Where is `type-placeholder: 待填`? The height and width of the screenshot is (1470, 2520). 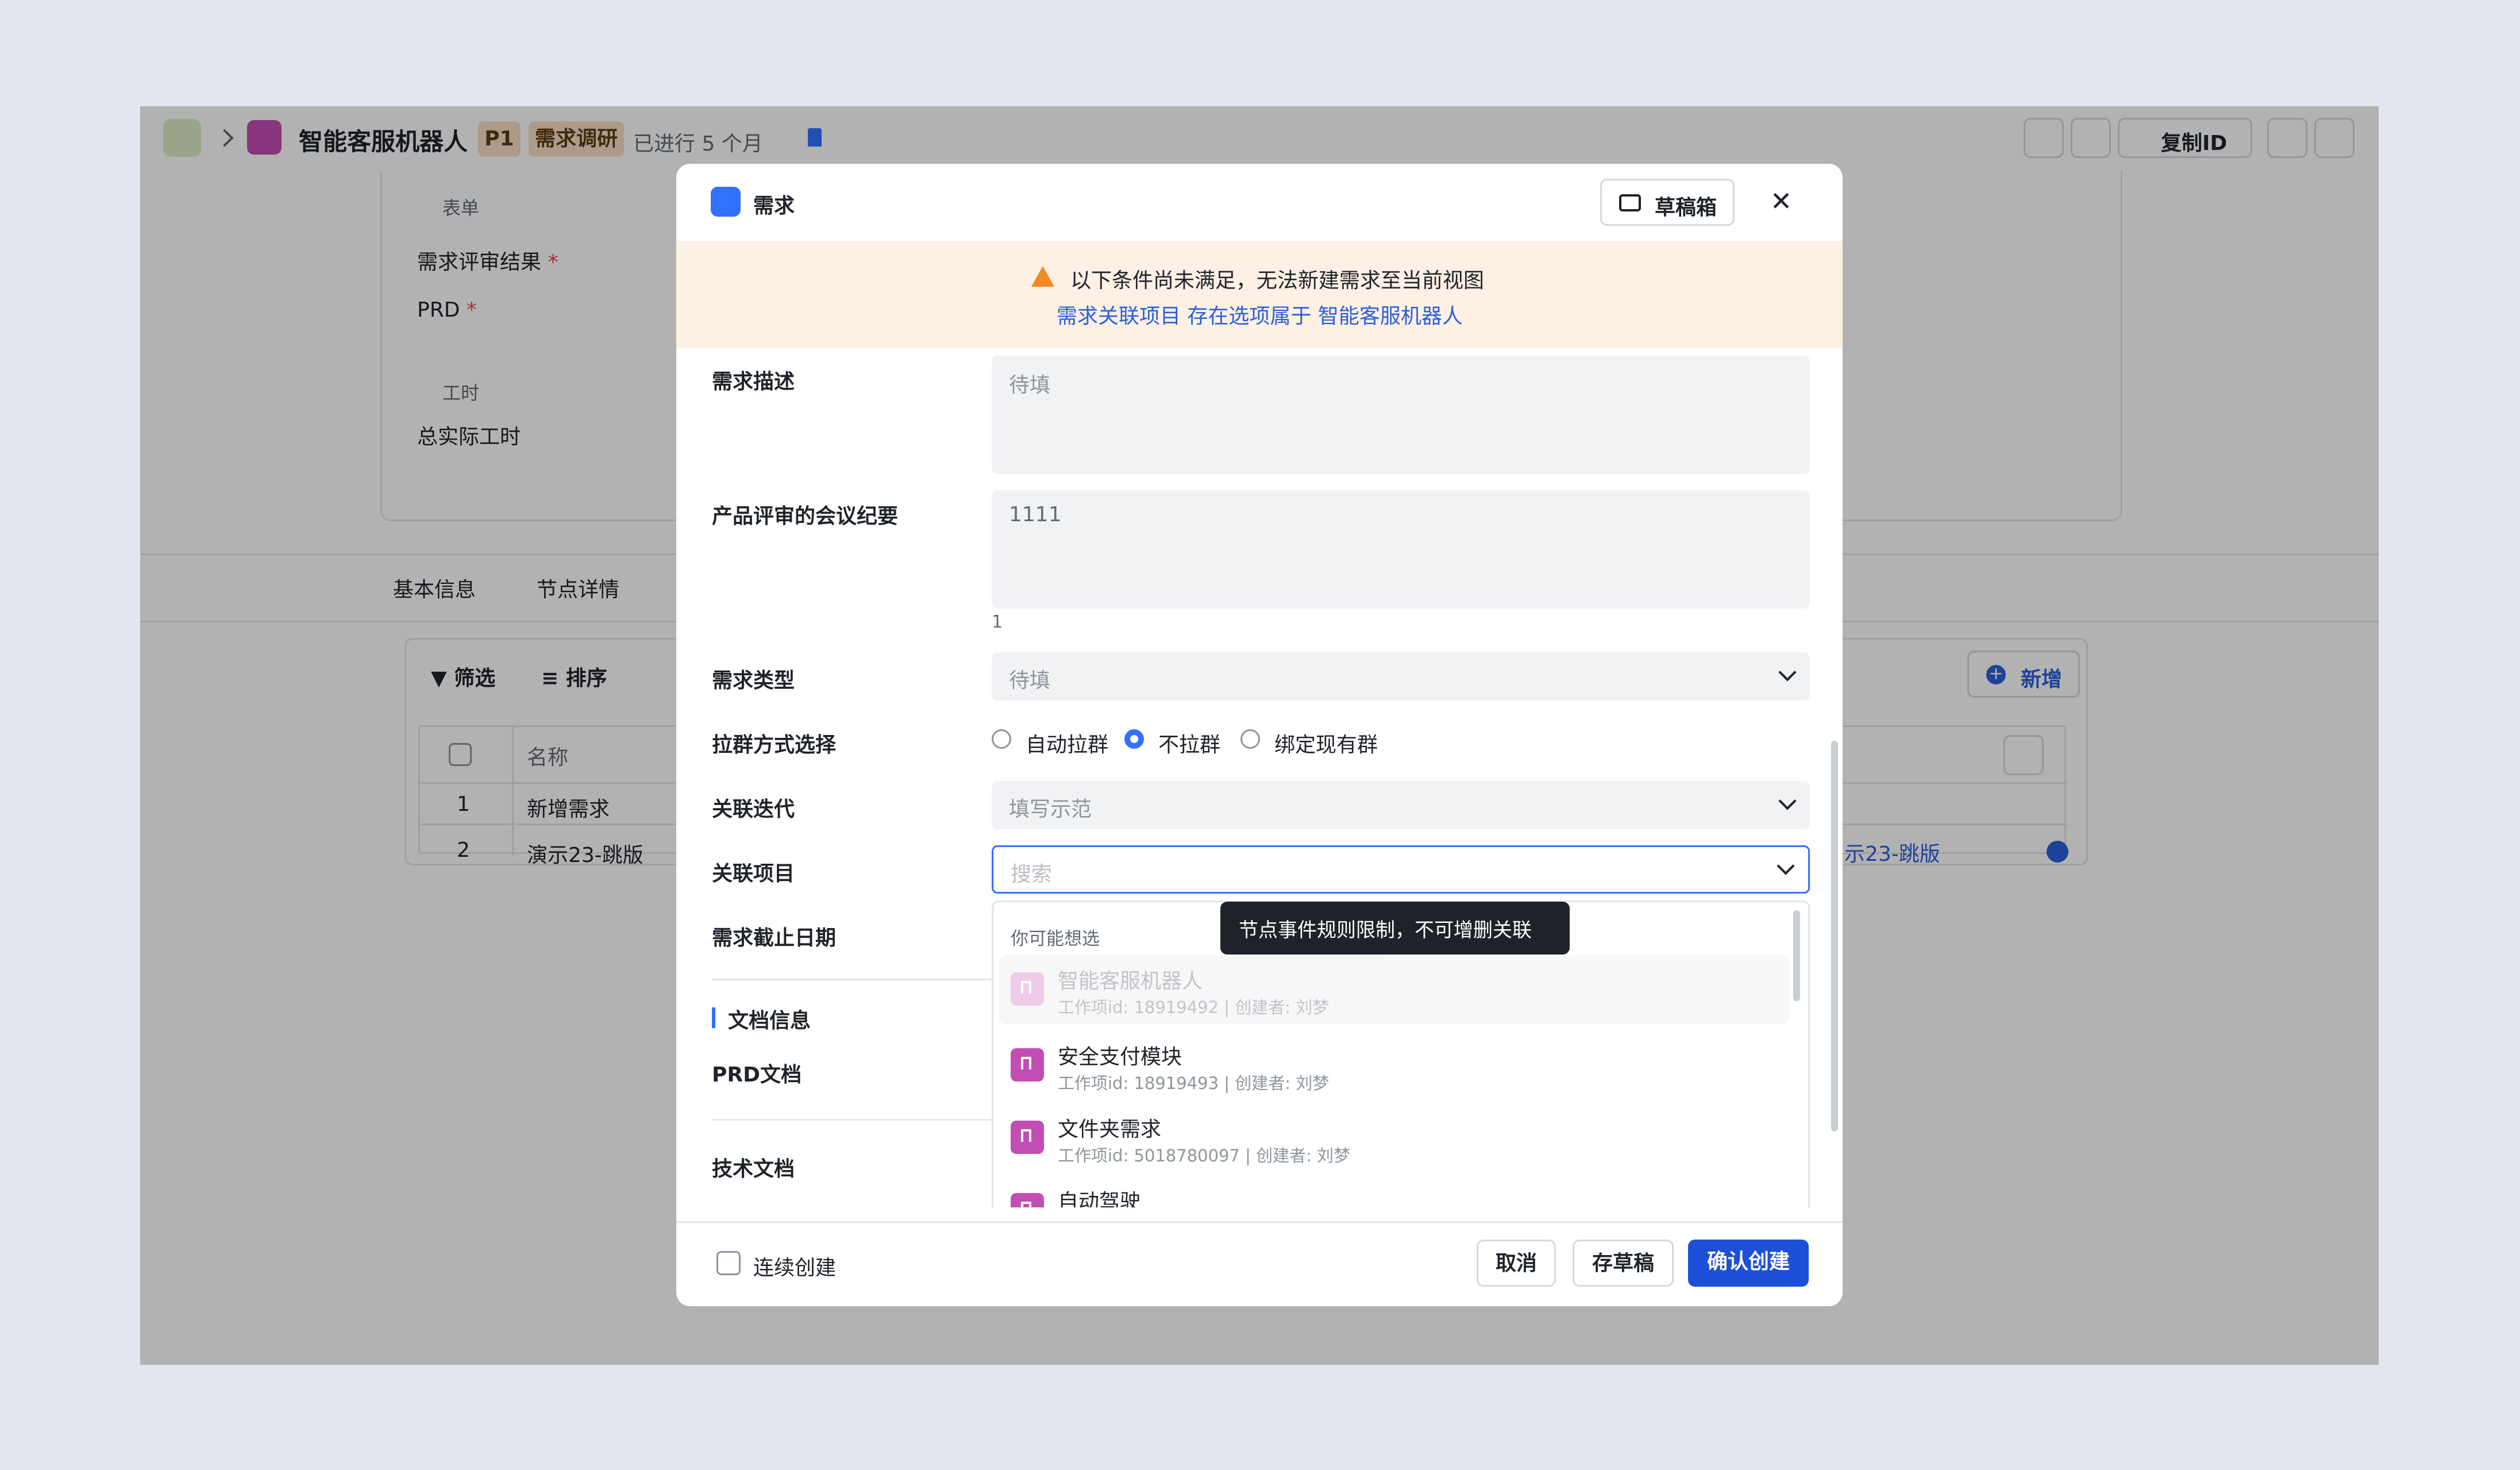 type-placeholder: 待填 is located at coordinates (1030, 680).